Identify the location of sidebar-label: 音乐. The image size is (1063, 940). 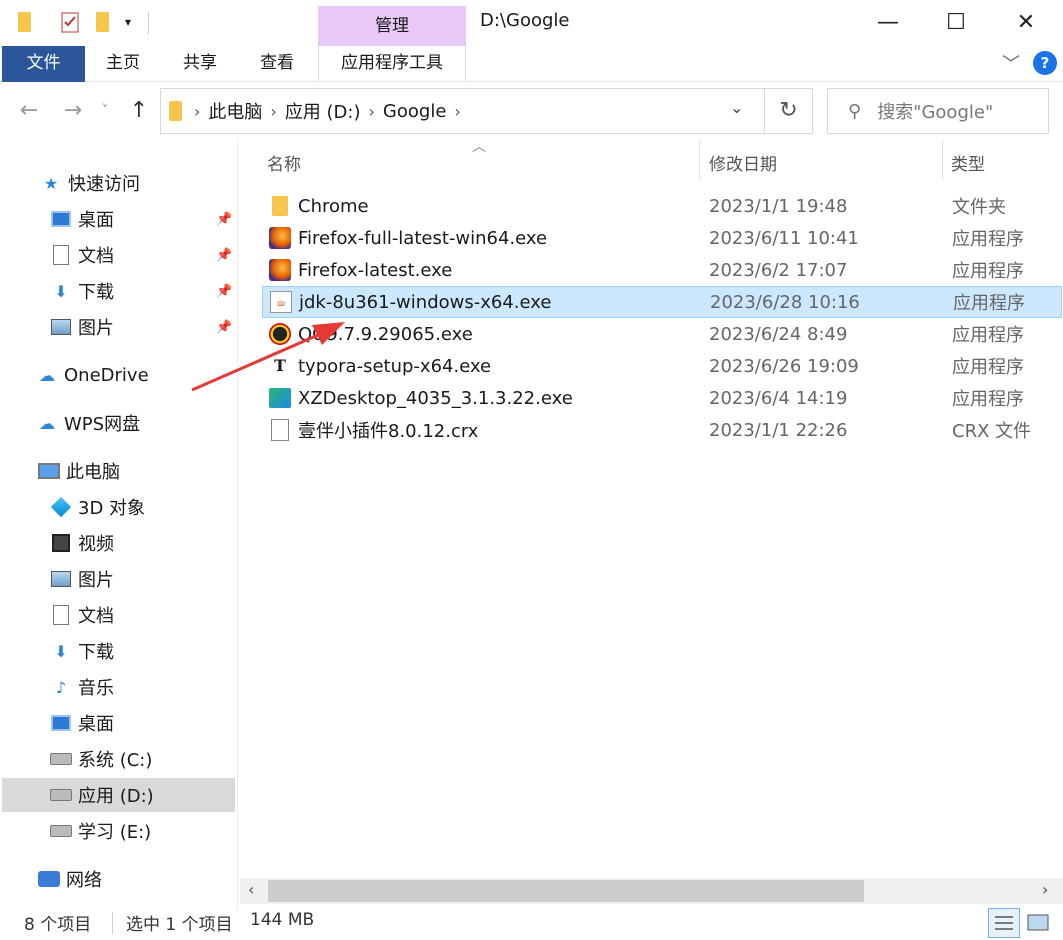
(96, 688).